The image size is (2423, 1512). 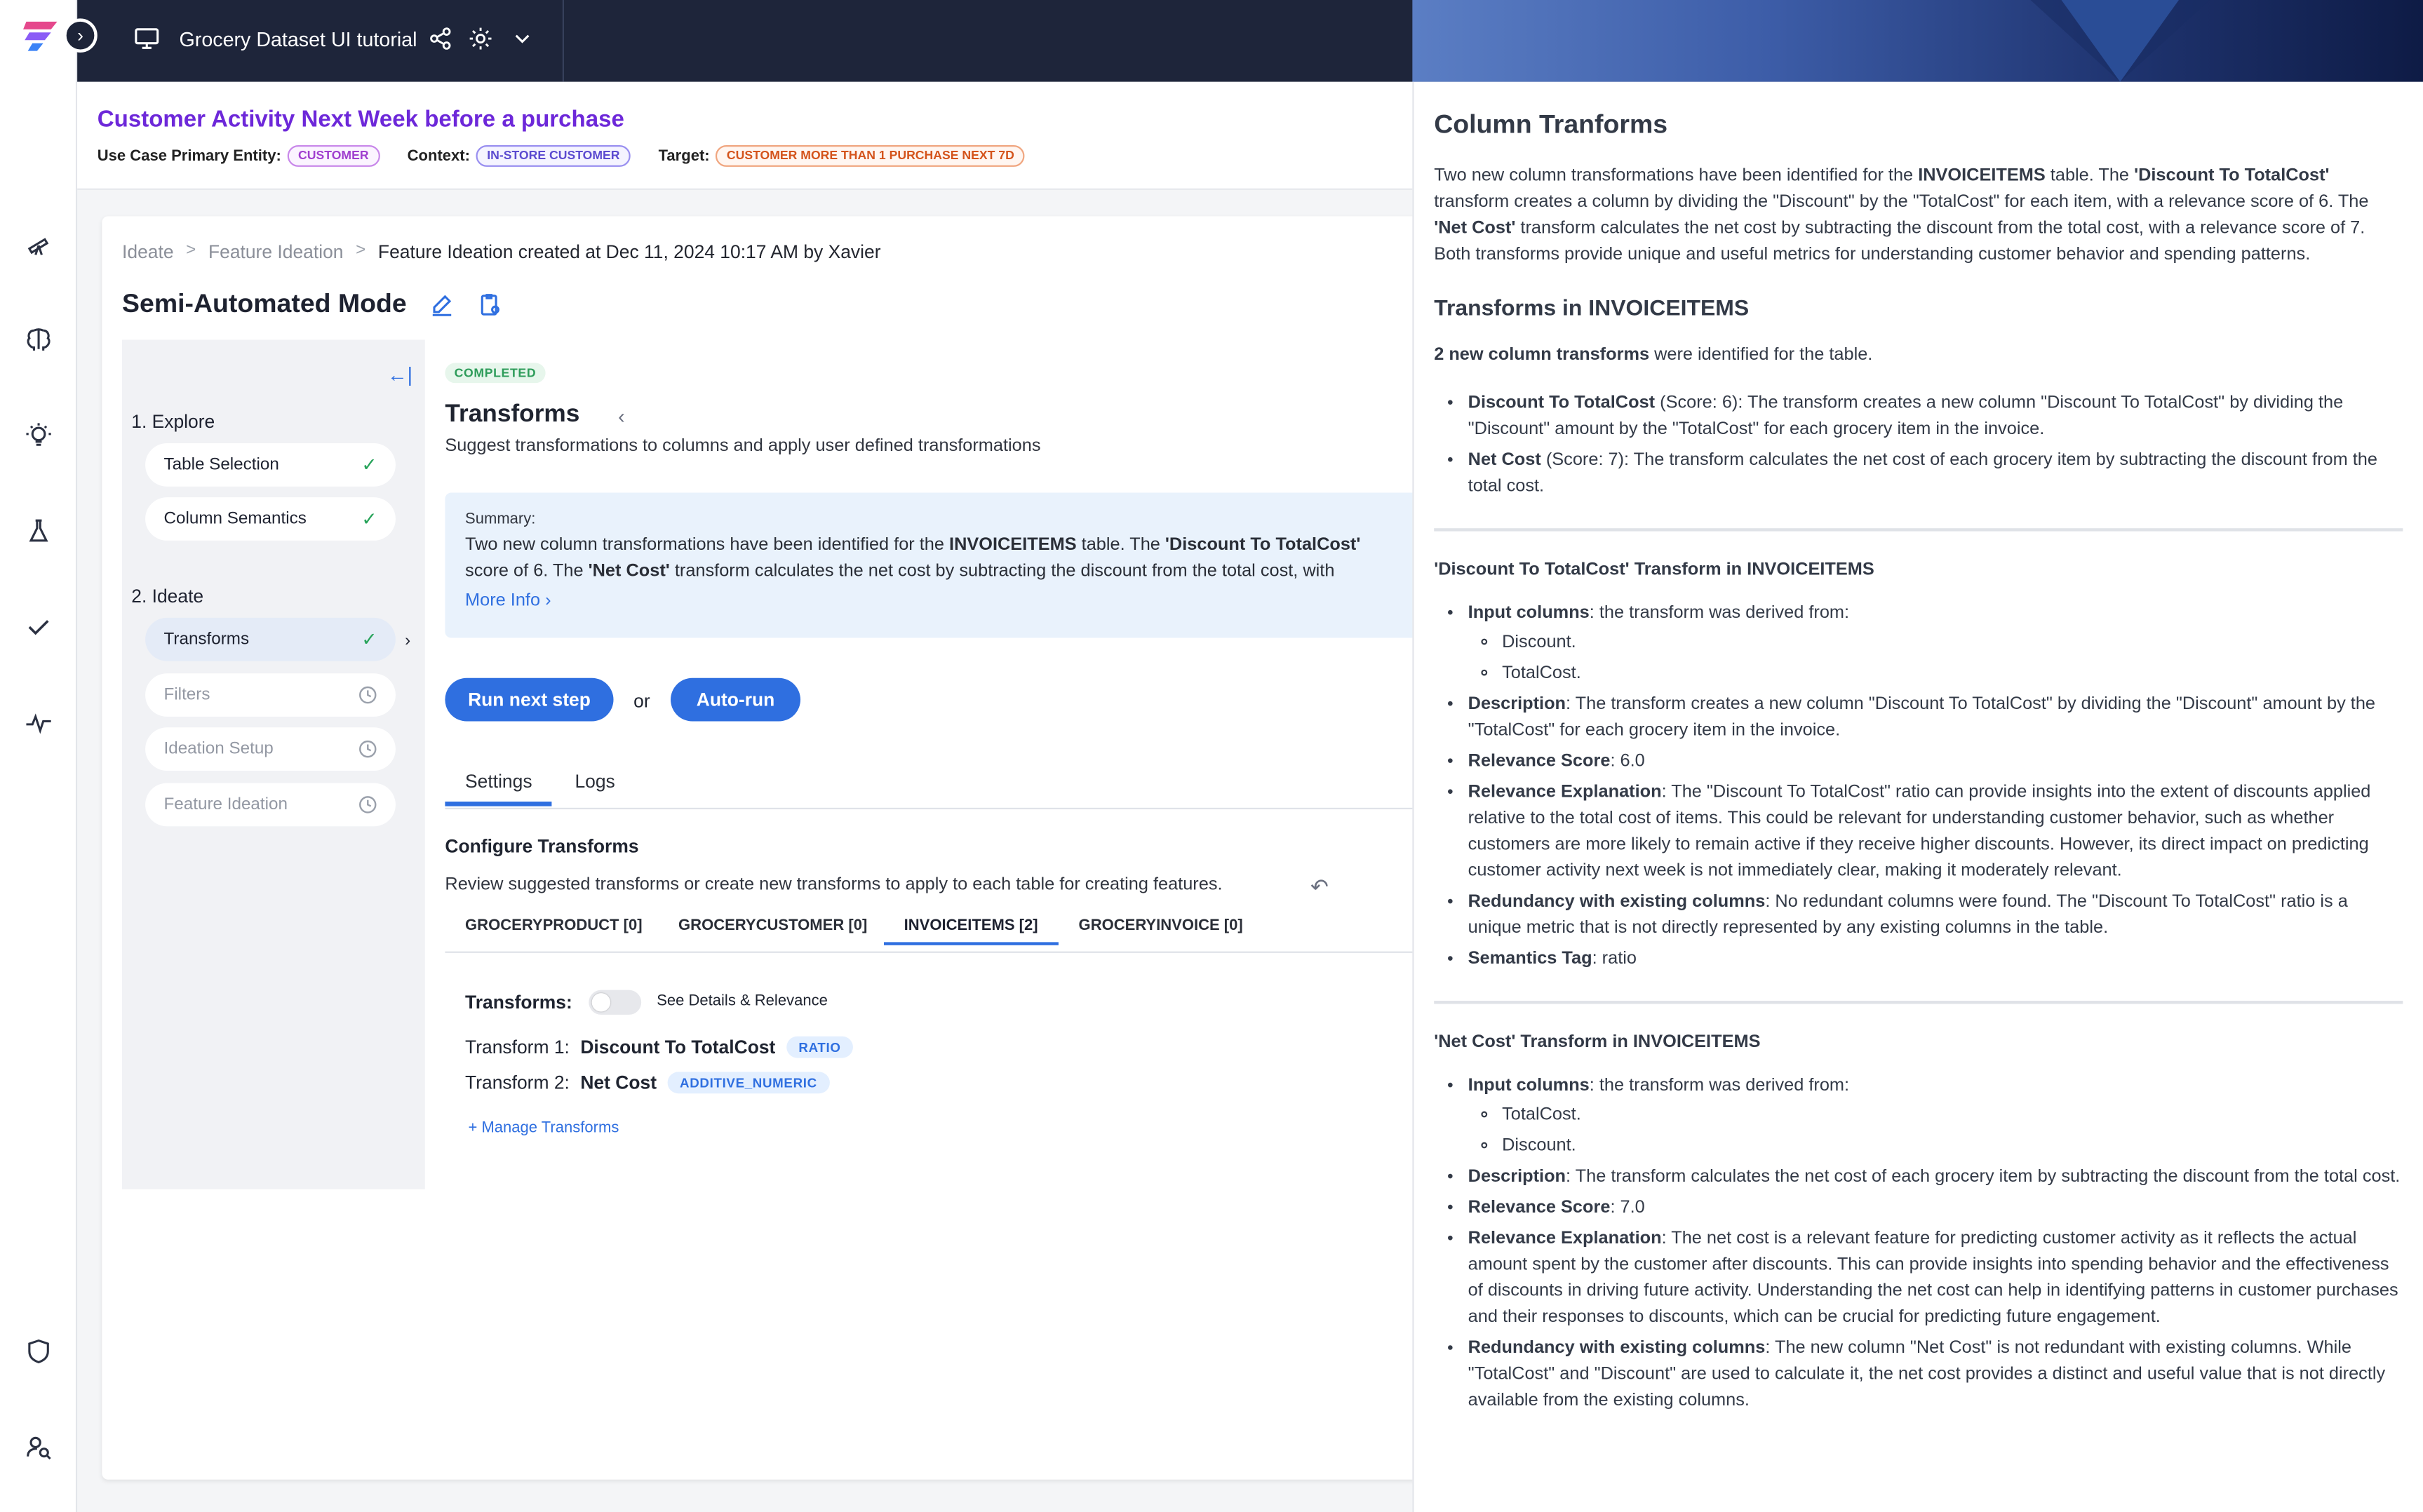 I want to click on edit-icon, so click(x=442, y=304).